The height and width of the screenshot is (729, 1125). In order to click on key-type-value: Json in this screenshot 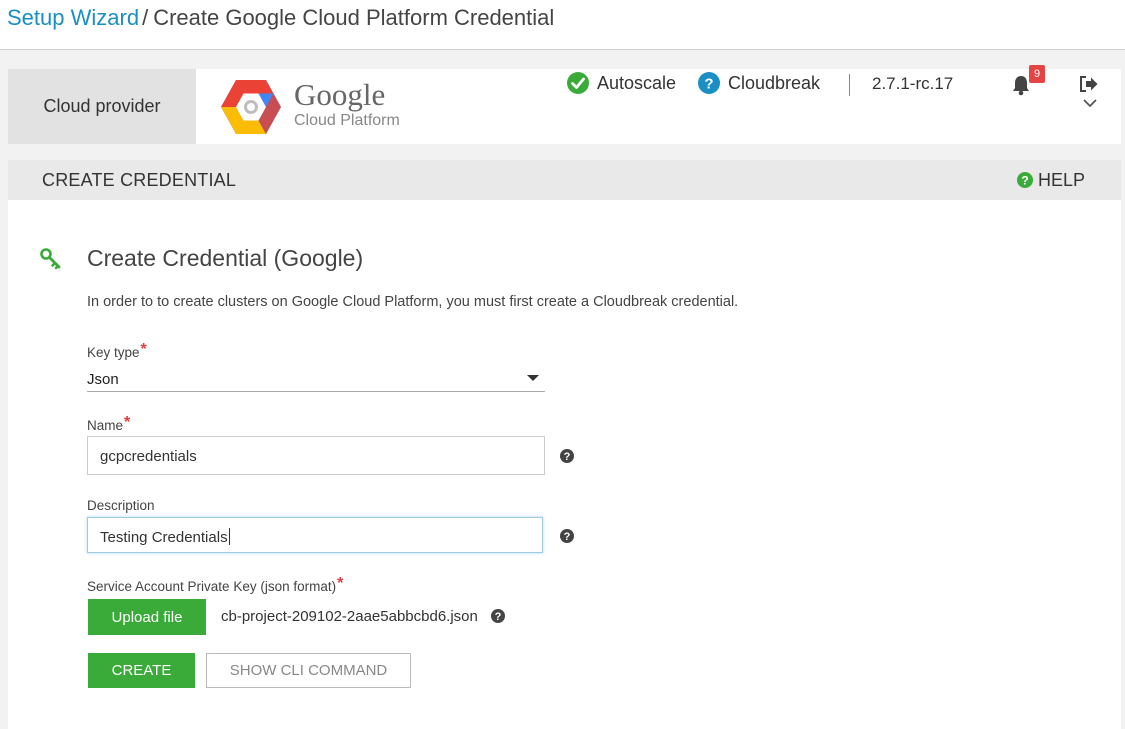, I will do `click(103, 379)`.